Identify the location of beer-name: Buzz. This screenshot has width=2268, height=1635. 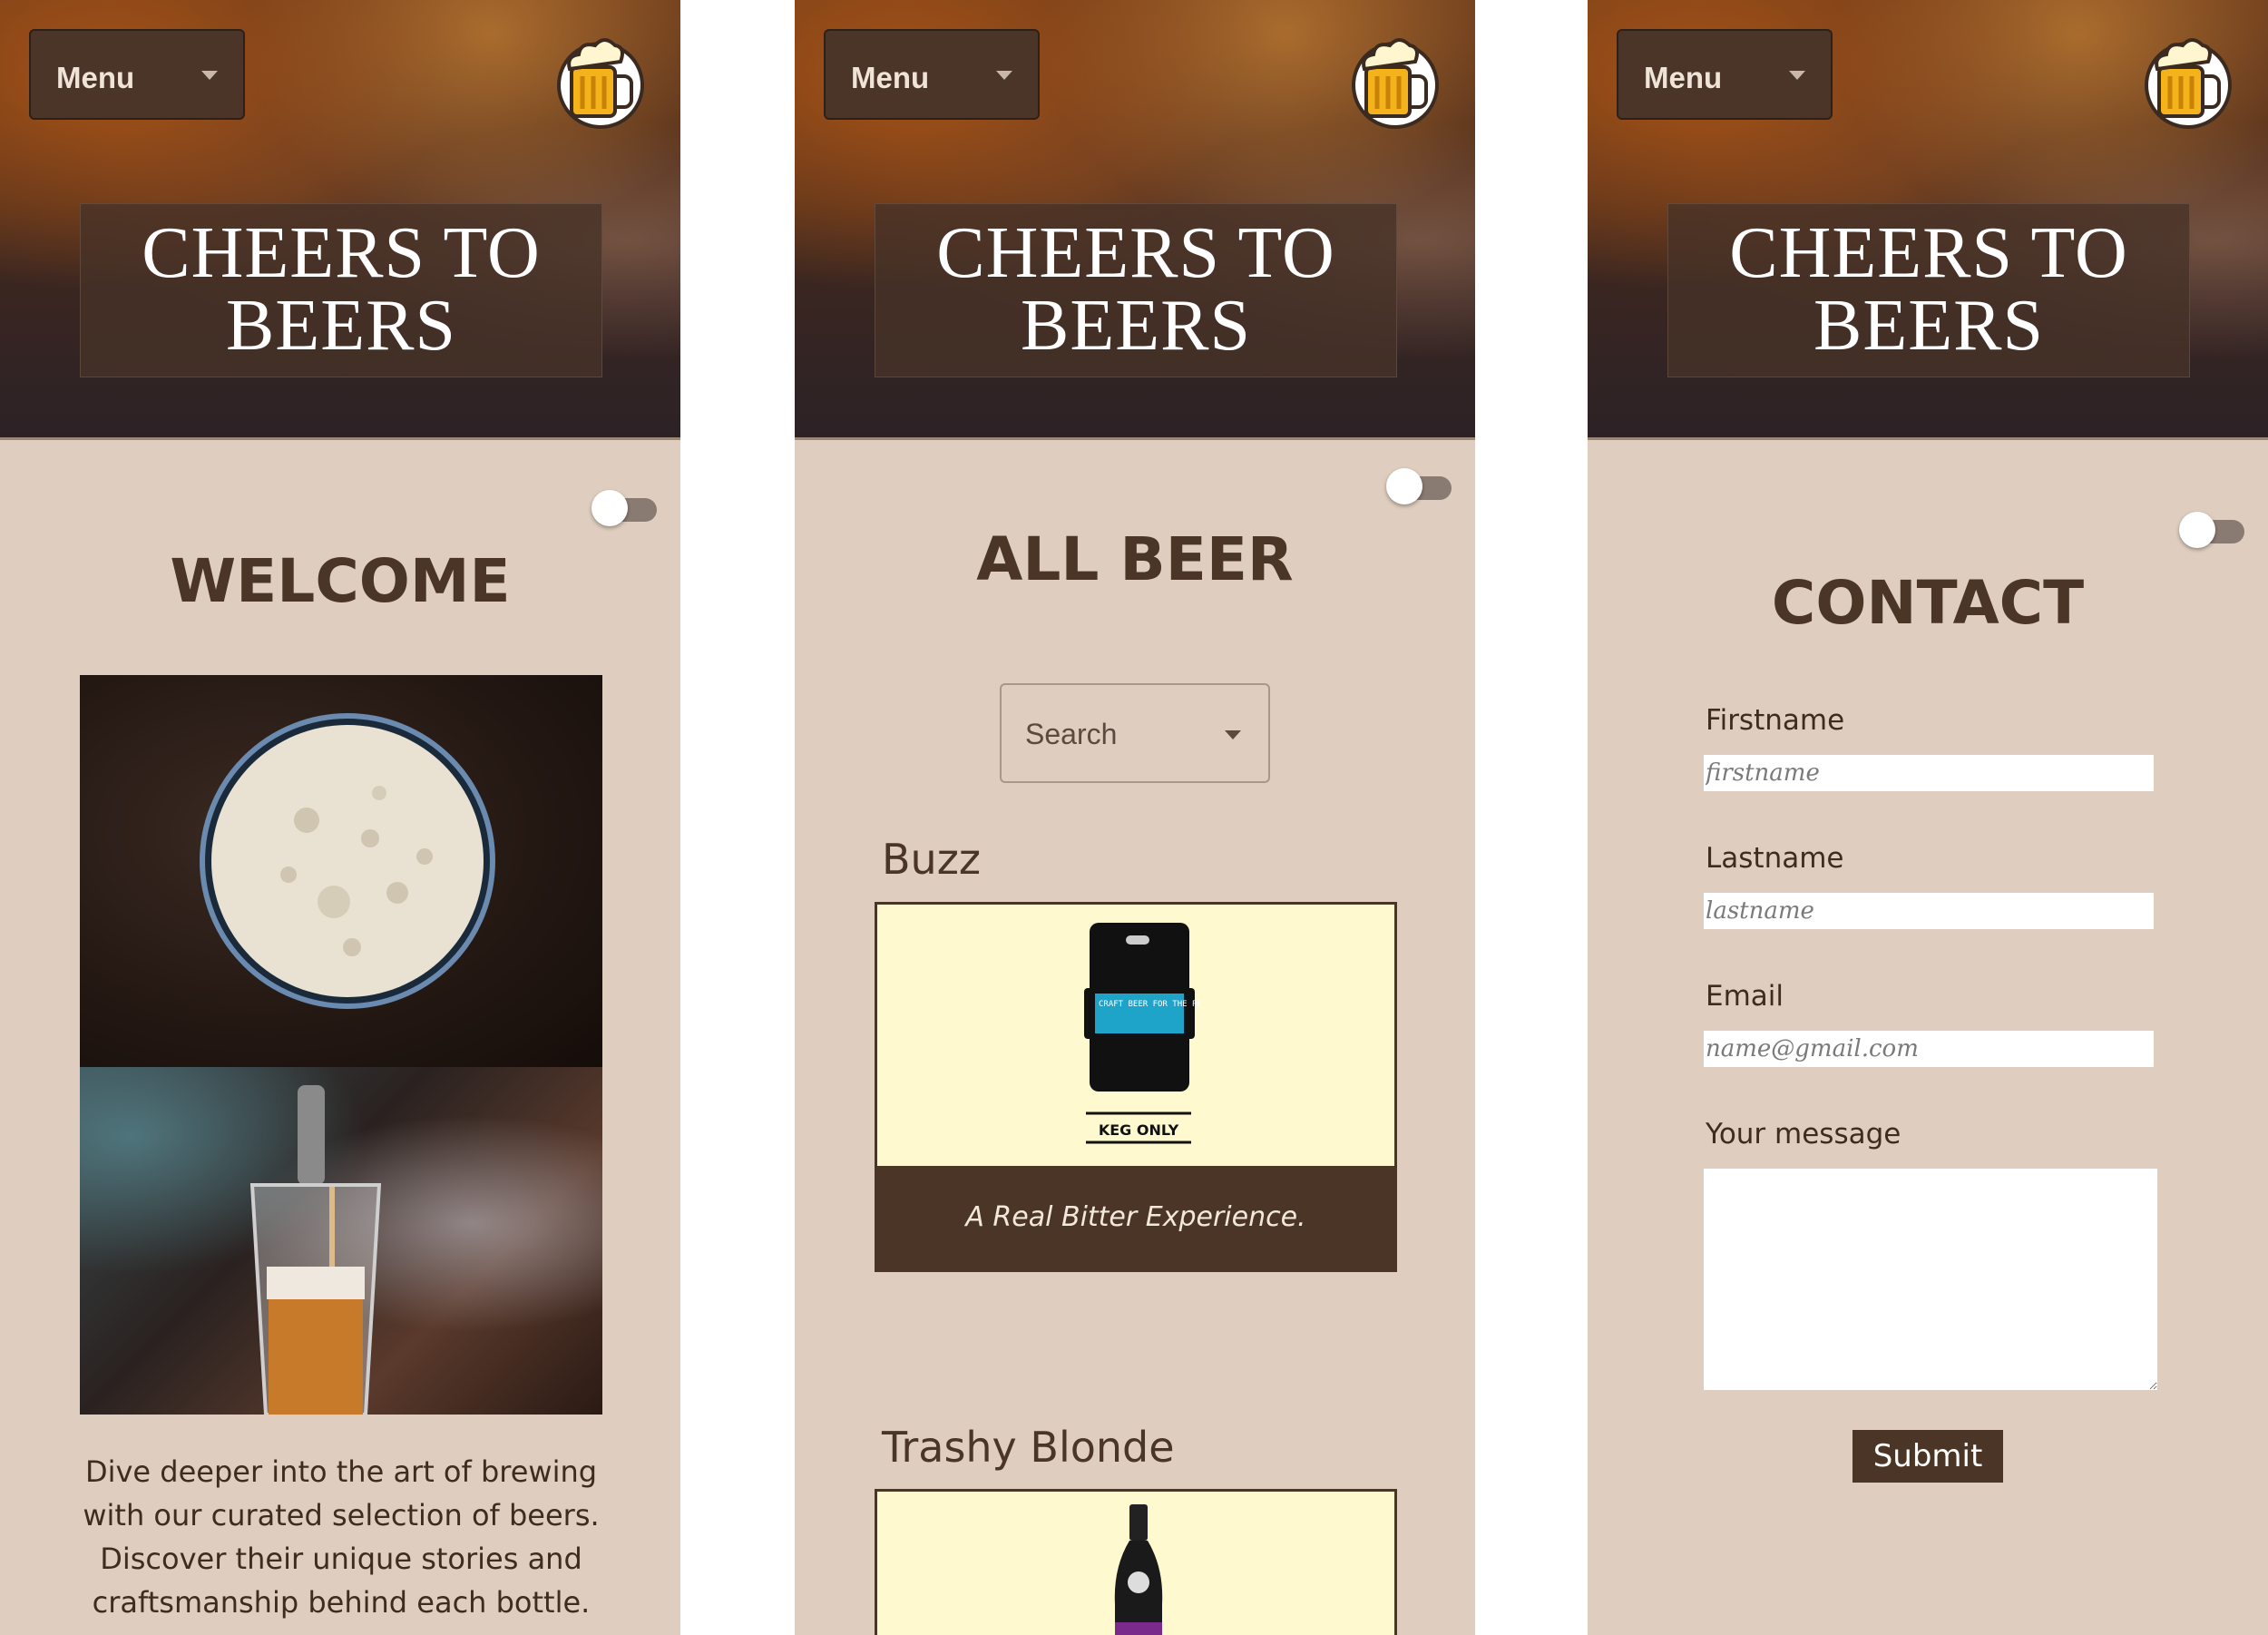
(932, 859).